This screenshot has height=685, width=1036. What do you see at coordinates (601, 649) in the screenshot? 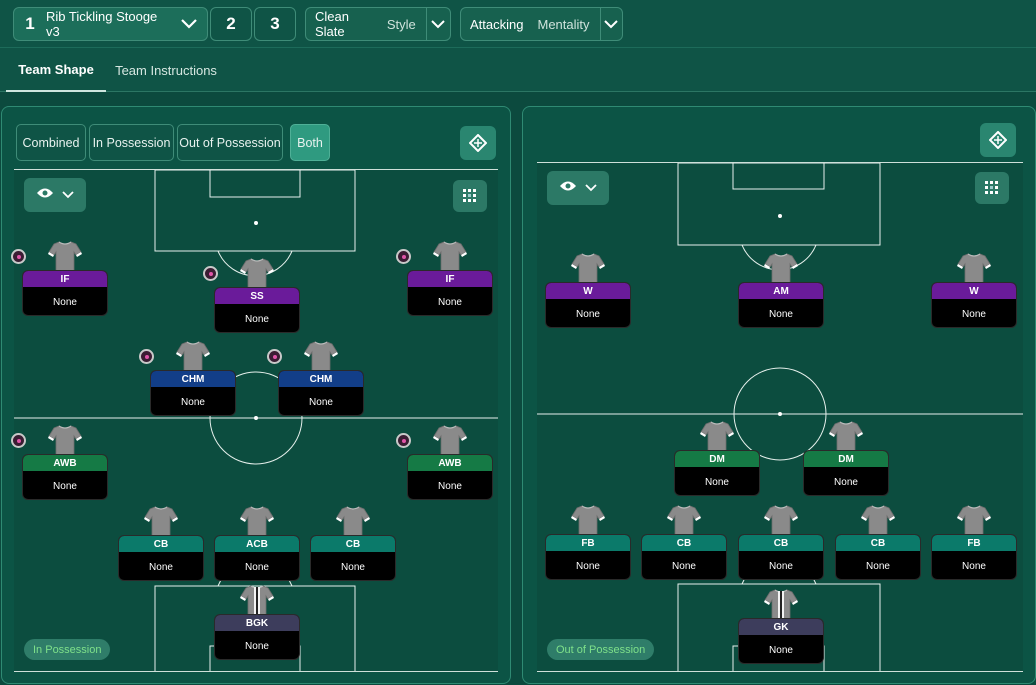
I see `mode-badge-out-of-possession: Out of Possession` at bounding box center [601, 649].